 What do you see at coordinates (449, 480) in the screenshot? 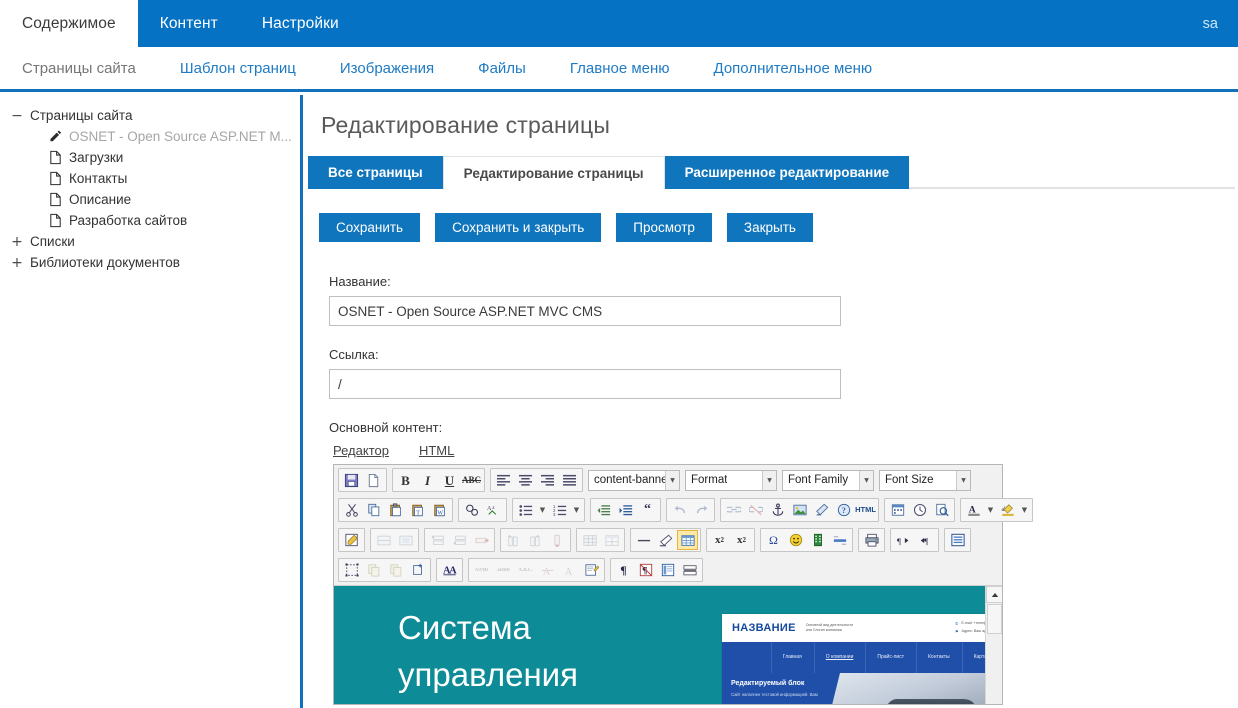
I see `underline-icon: U` at bounding box center [449, 480].